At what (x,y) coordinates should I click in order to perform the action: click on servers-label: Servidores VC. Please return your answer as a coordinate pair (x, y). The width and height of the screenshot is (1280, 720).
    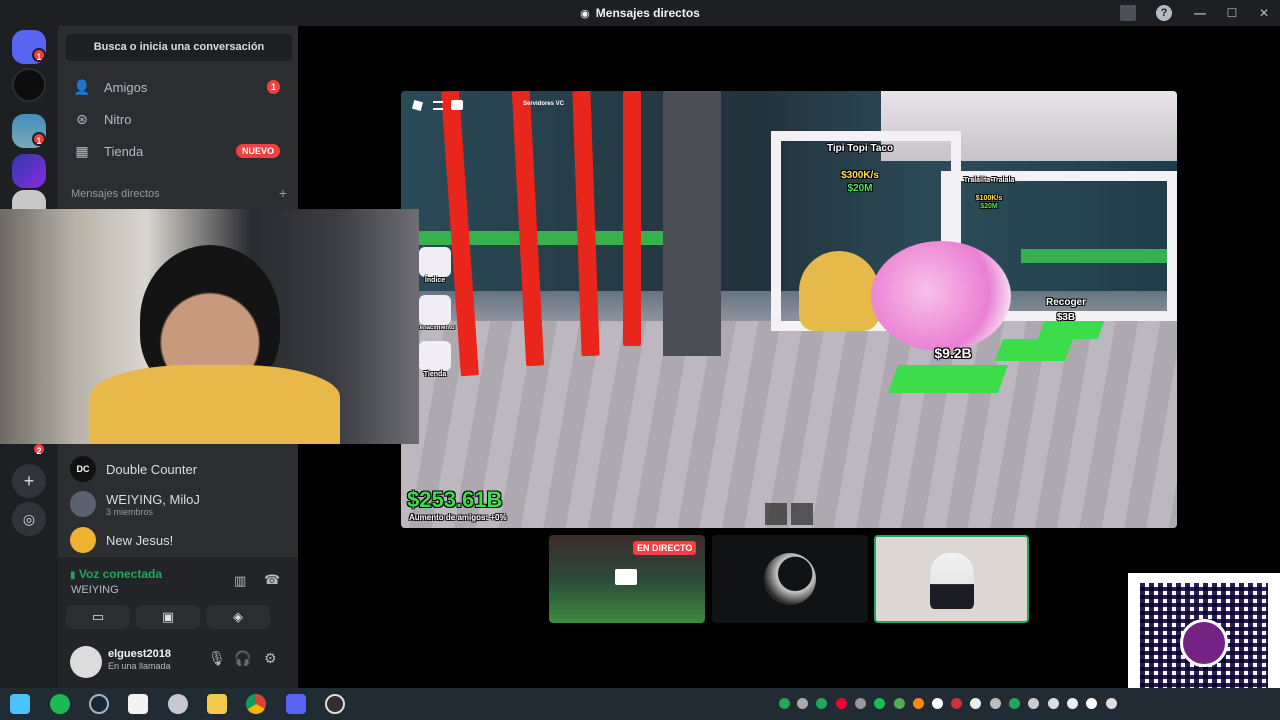
    Looking at the image, I should click on (543, 104).